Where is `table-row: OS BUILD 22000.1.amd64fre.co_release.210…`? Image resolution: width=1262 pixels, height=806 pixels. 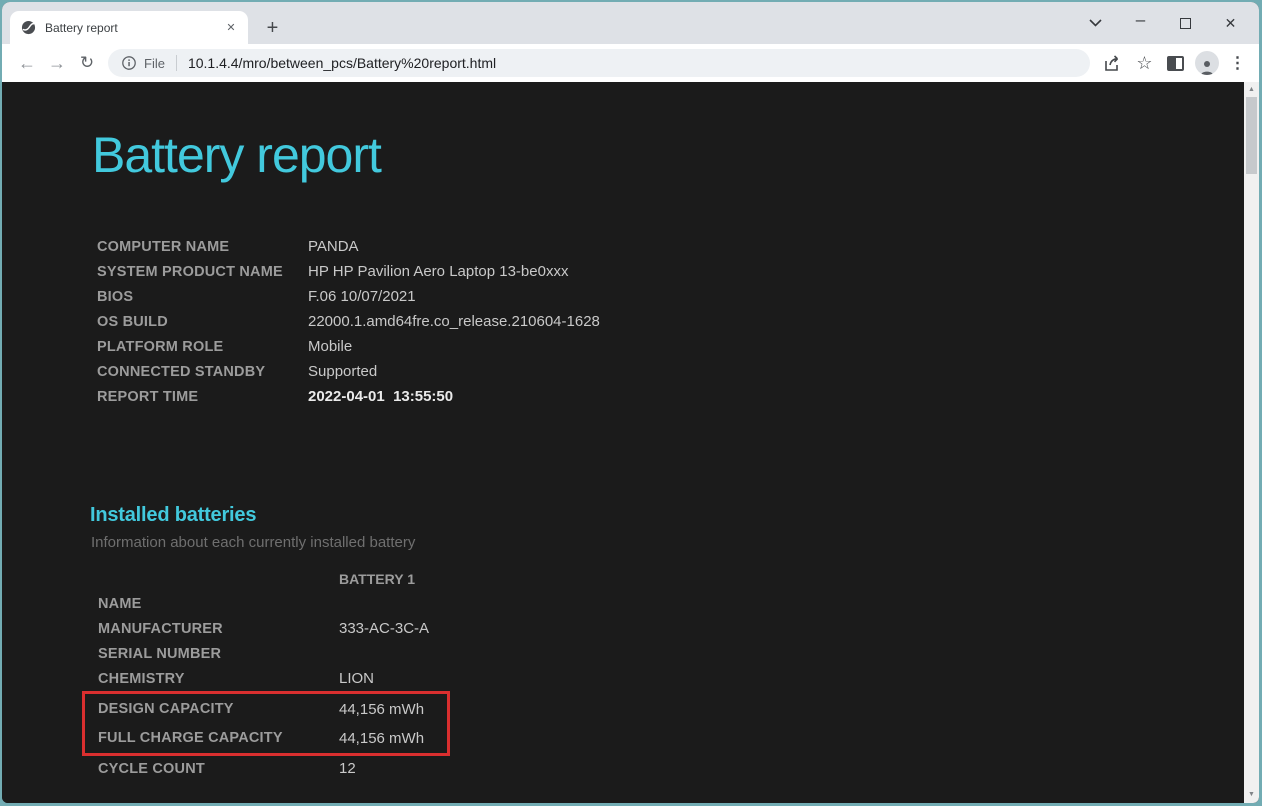 table-row: OS BUILD 22000.1.amd64fre.co_release.210… is located at coordinates (348, 321).